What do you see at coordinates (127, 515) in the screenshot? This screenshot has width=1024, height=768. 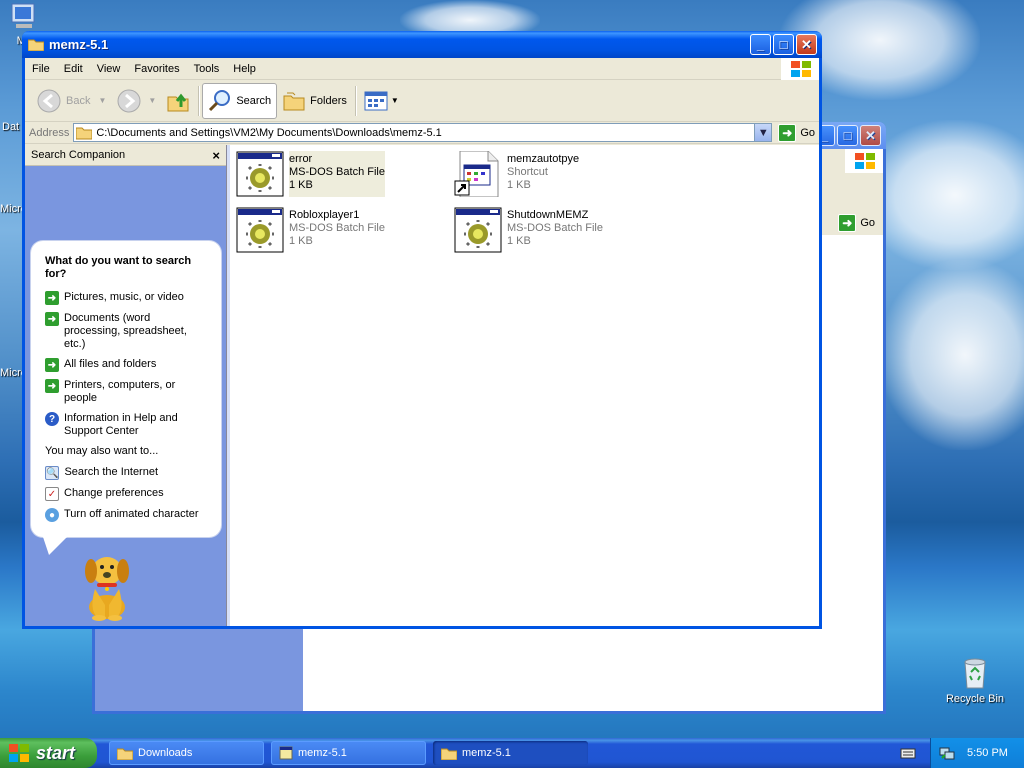 I see `turn-off-character-link: ● Turn off animated character` at bounding box center [127, 515].